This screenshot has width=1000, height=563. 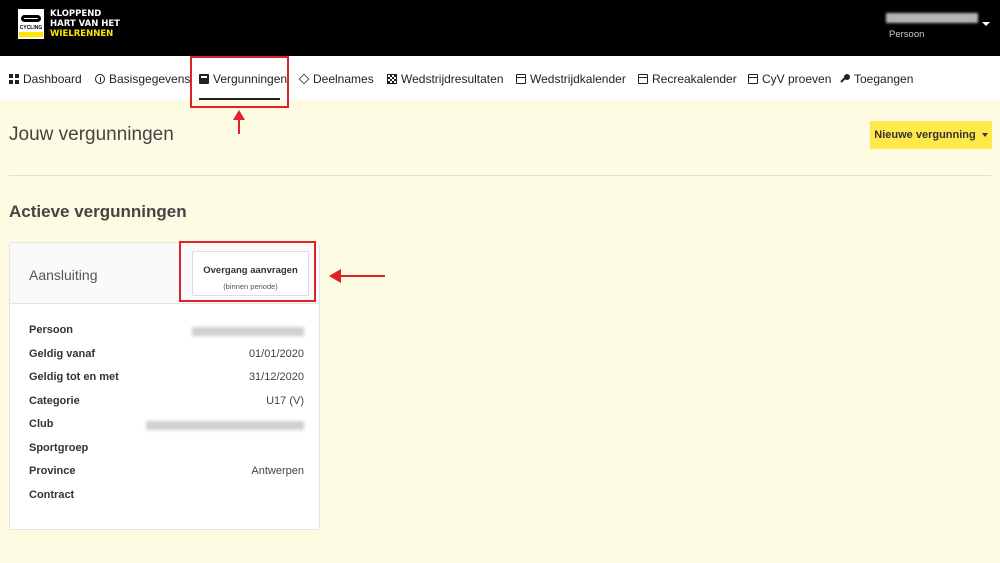 I want to click on new-license-button: Nieuwe vergunning, so click(x=931, y=135).